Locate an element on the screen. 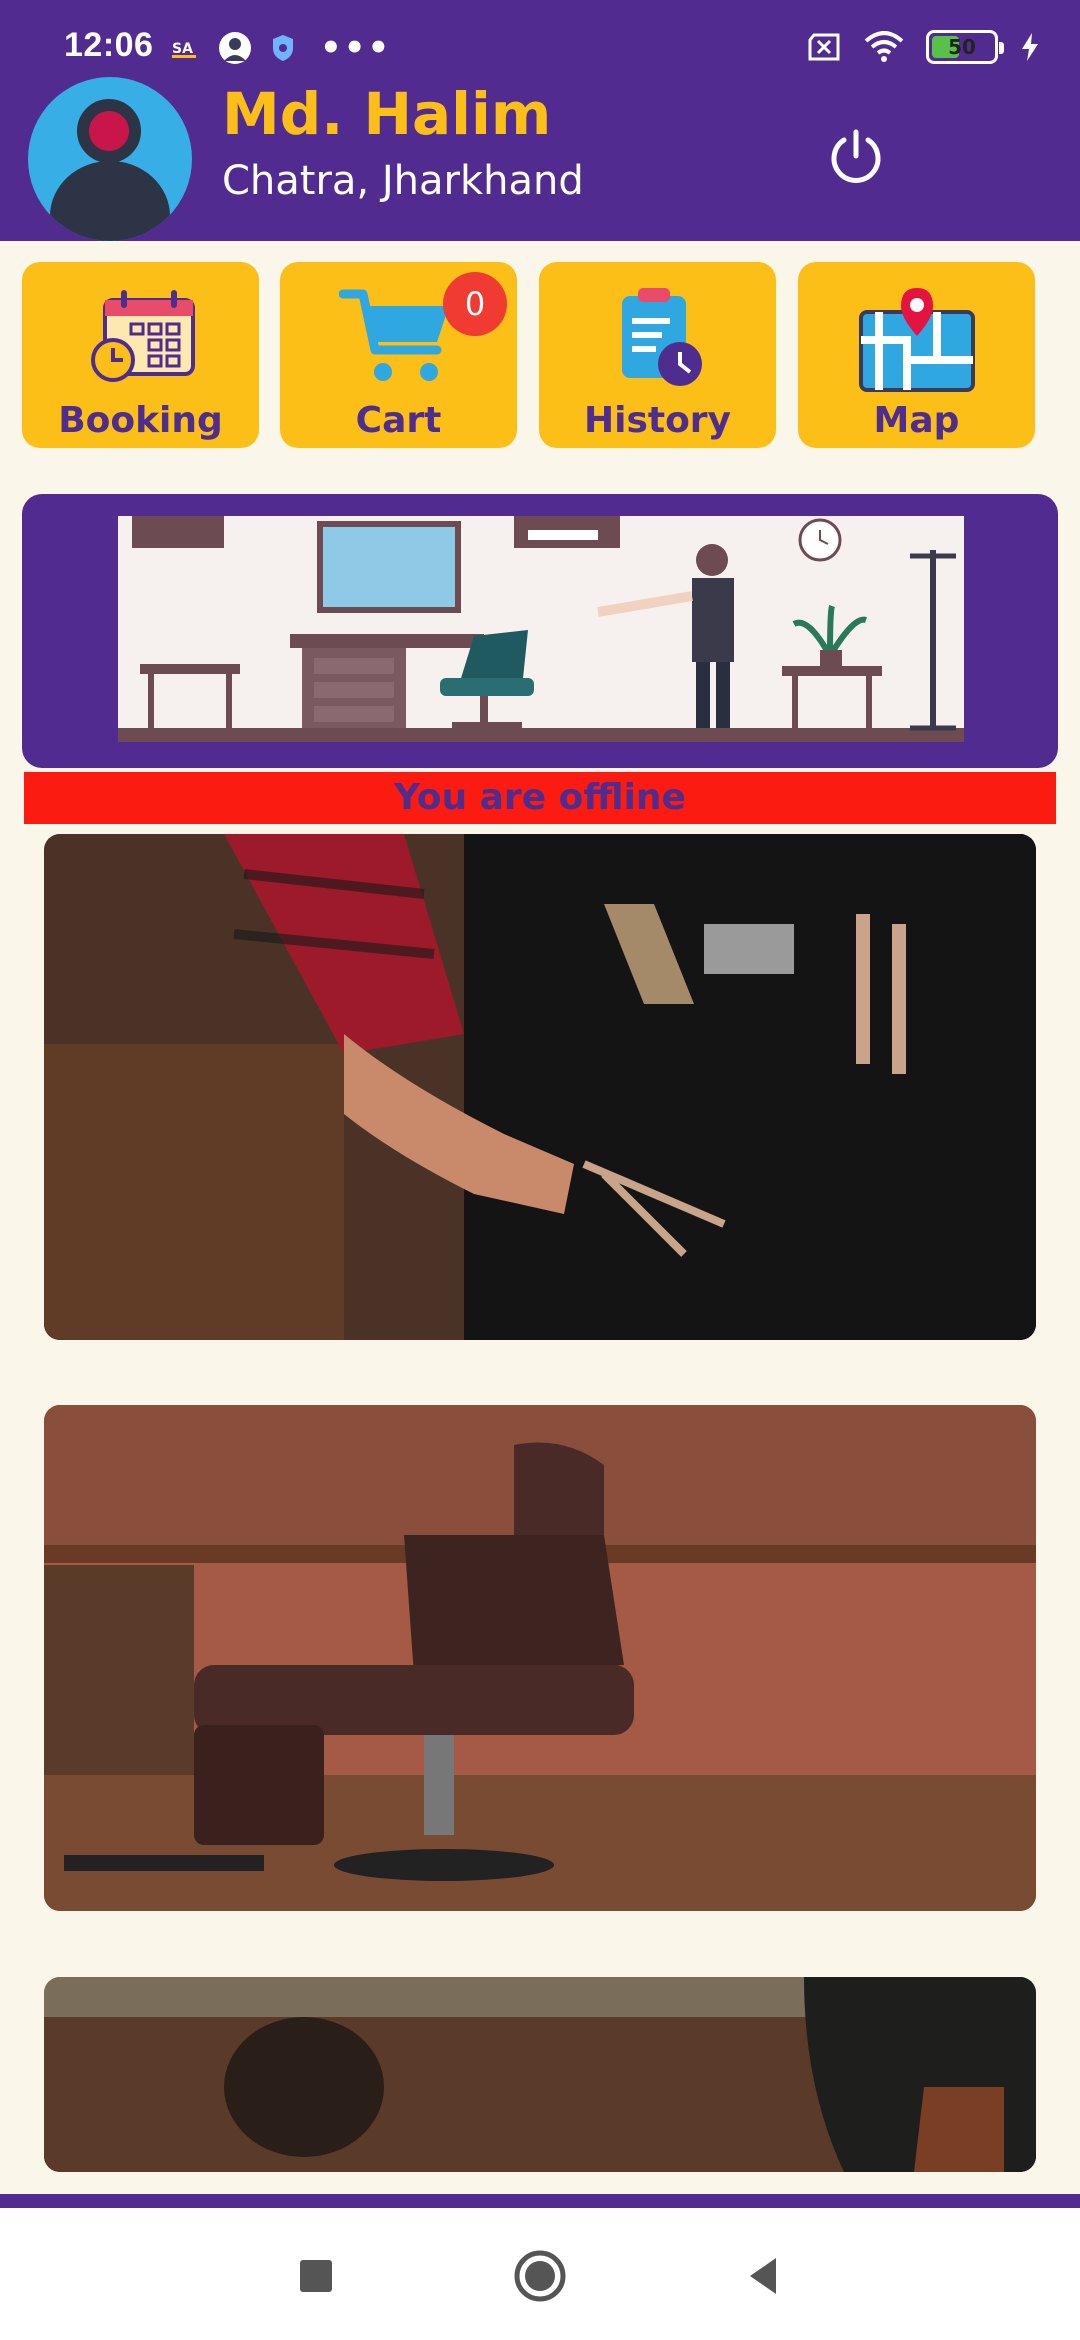 This screenshot has width=1080, height=2340. svg-text: SA is located at coordinates (182, 49).